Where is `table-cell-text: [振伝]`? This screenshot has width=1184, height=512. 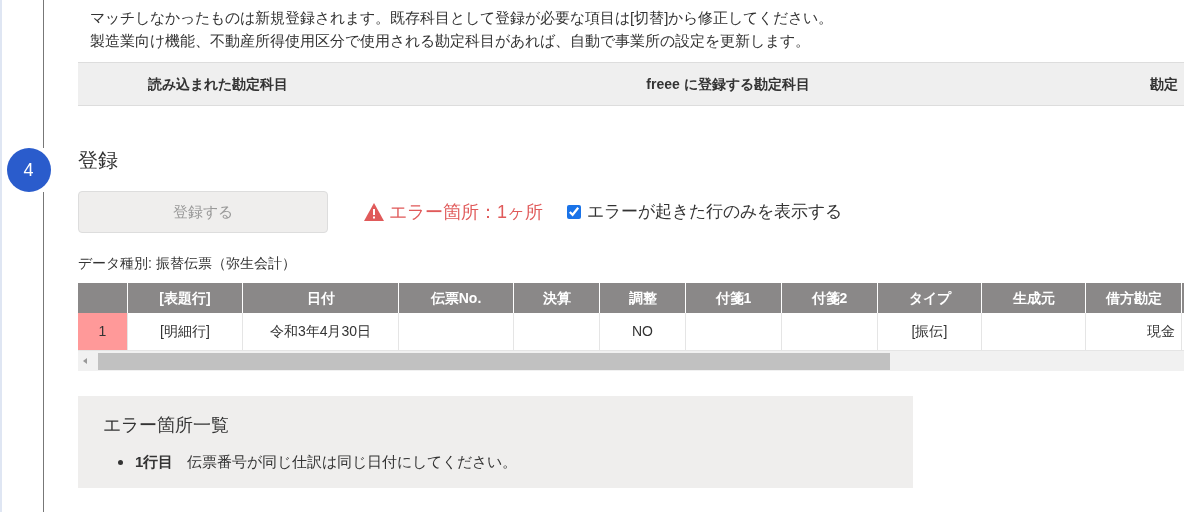 table-cell-text: [振伝] is located at coordinates (929, 331).